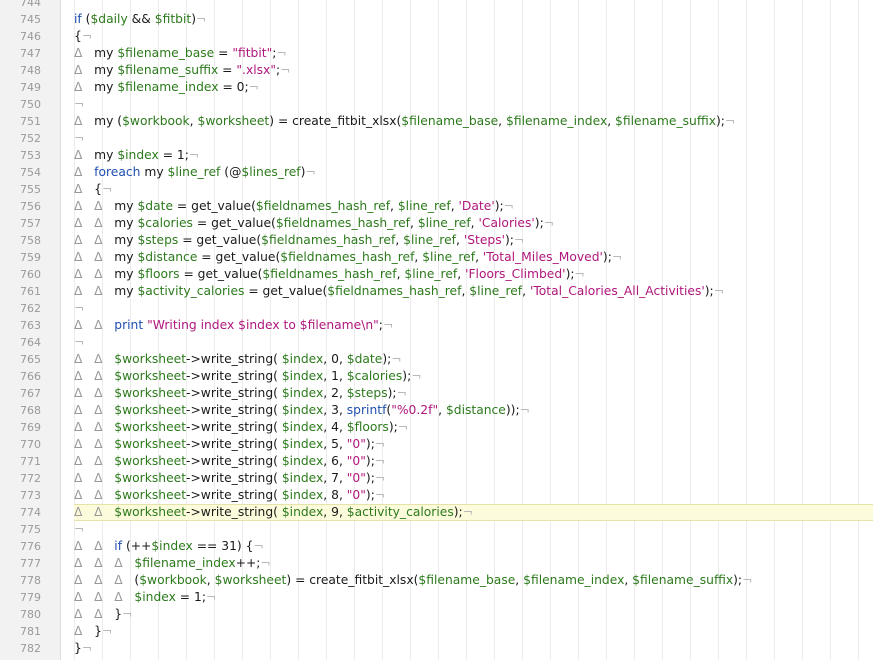 The height and width of the screenshot is (660, 873). Describe the element at coordinates (30, 172) in the screenshot. I see `line-number: 754` at that location.